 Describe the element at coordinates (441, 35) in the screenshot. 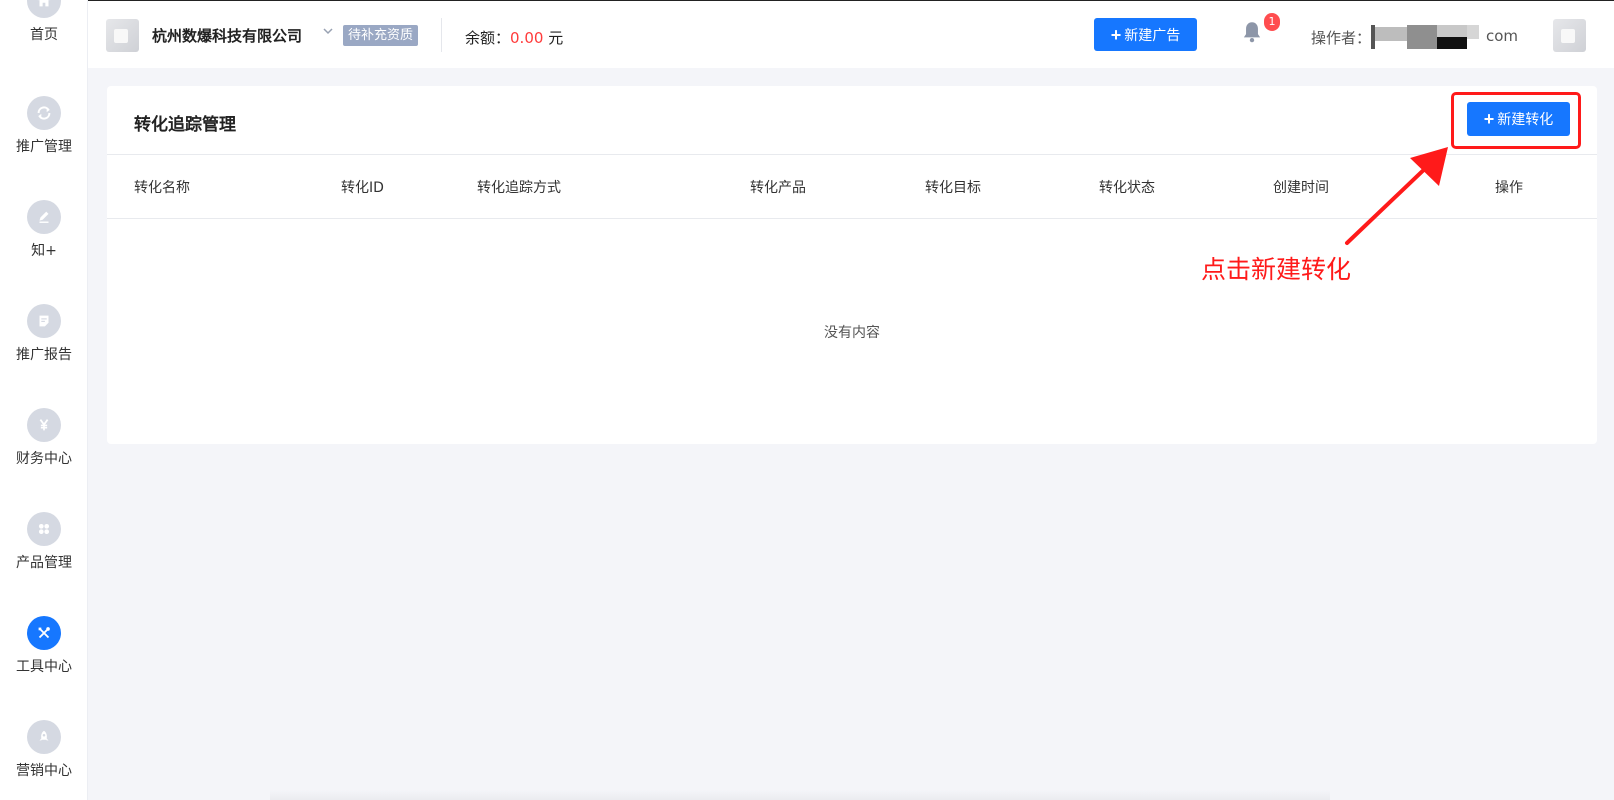

I see `divider` at that location.